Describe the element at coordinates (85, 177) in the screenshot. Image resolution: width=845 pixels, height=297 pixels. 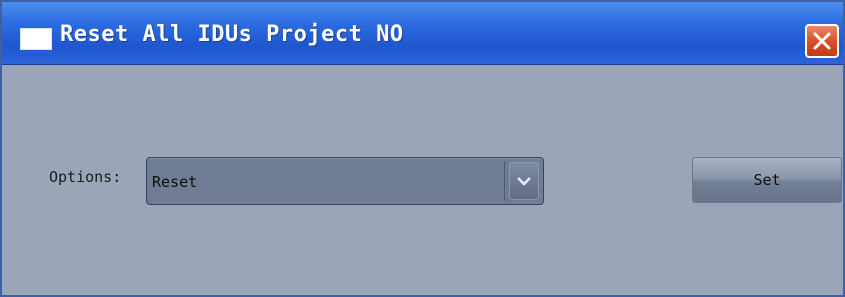
I see `options-label: Options:` at that location.